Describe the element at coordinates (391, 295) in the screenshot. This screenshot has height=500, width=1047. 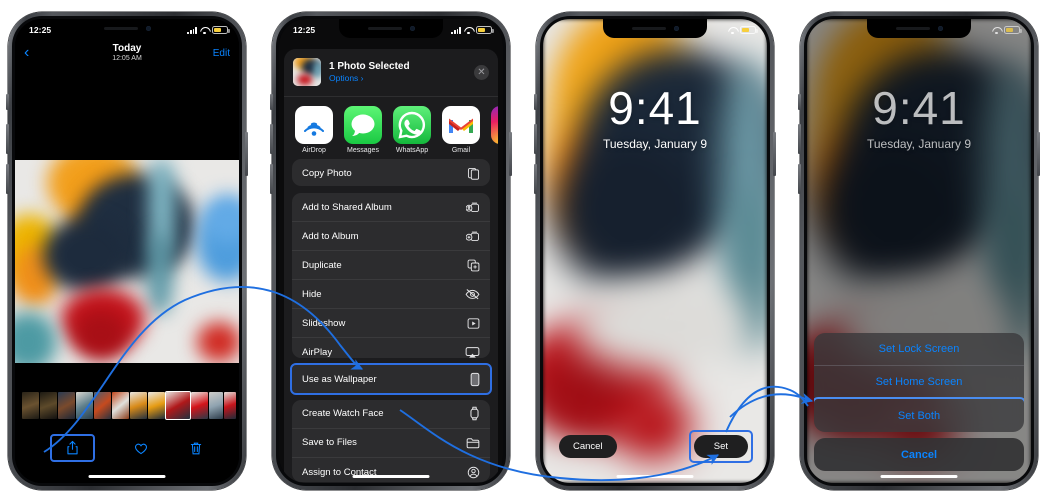
I see `action-hide: Hide` at that location.